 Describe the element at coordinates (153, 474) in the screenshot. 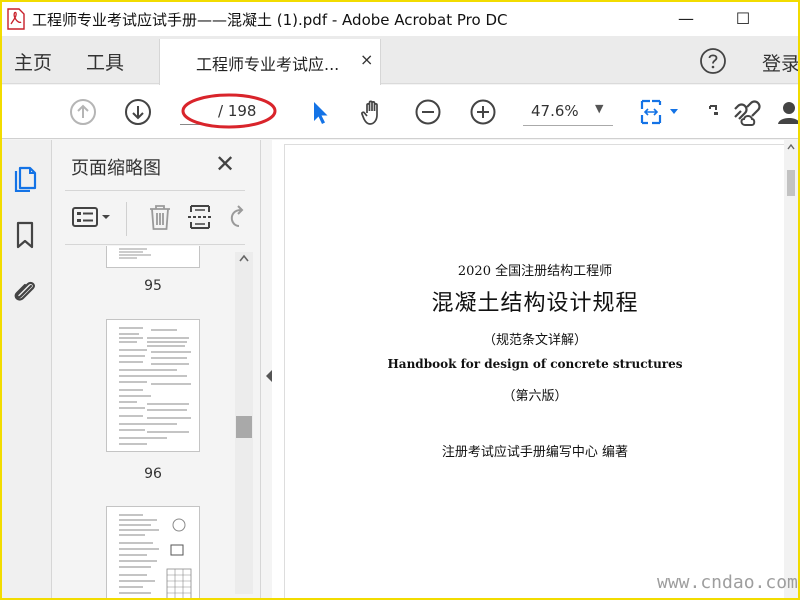

I see `thumbnail-label: 96` at that location.